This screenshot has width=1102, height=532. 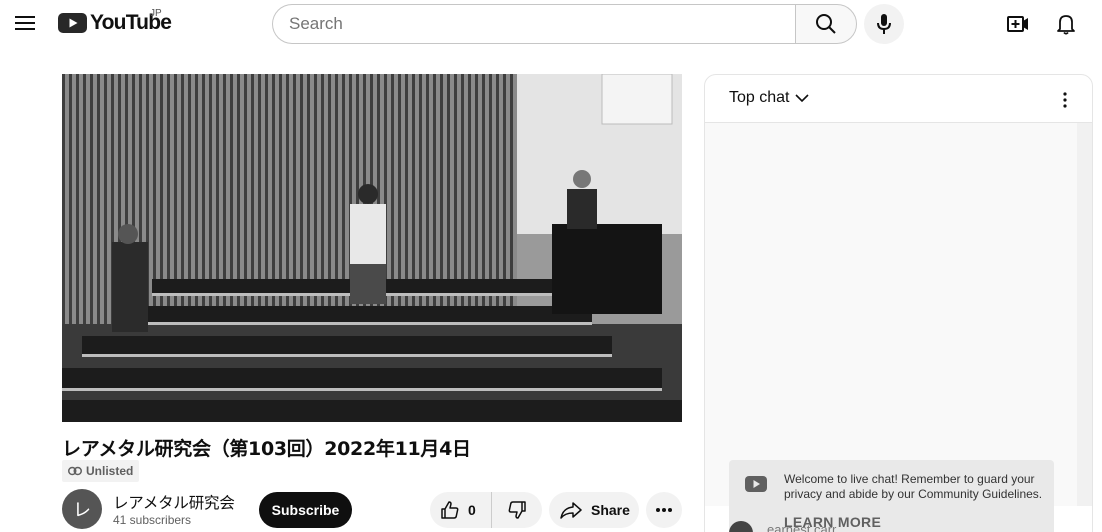 I want to click on vertical-dots-icon, so click(x=1065, y=100).